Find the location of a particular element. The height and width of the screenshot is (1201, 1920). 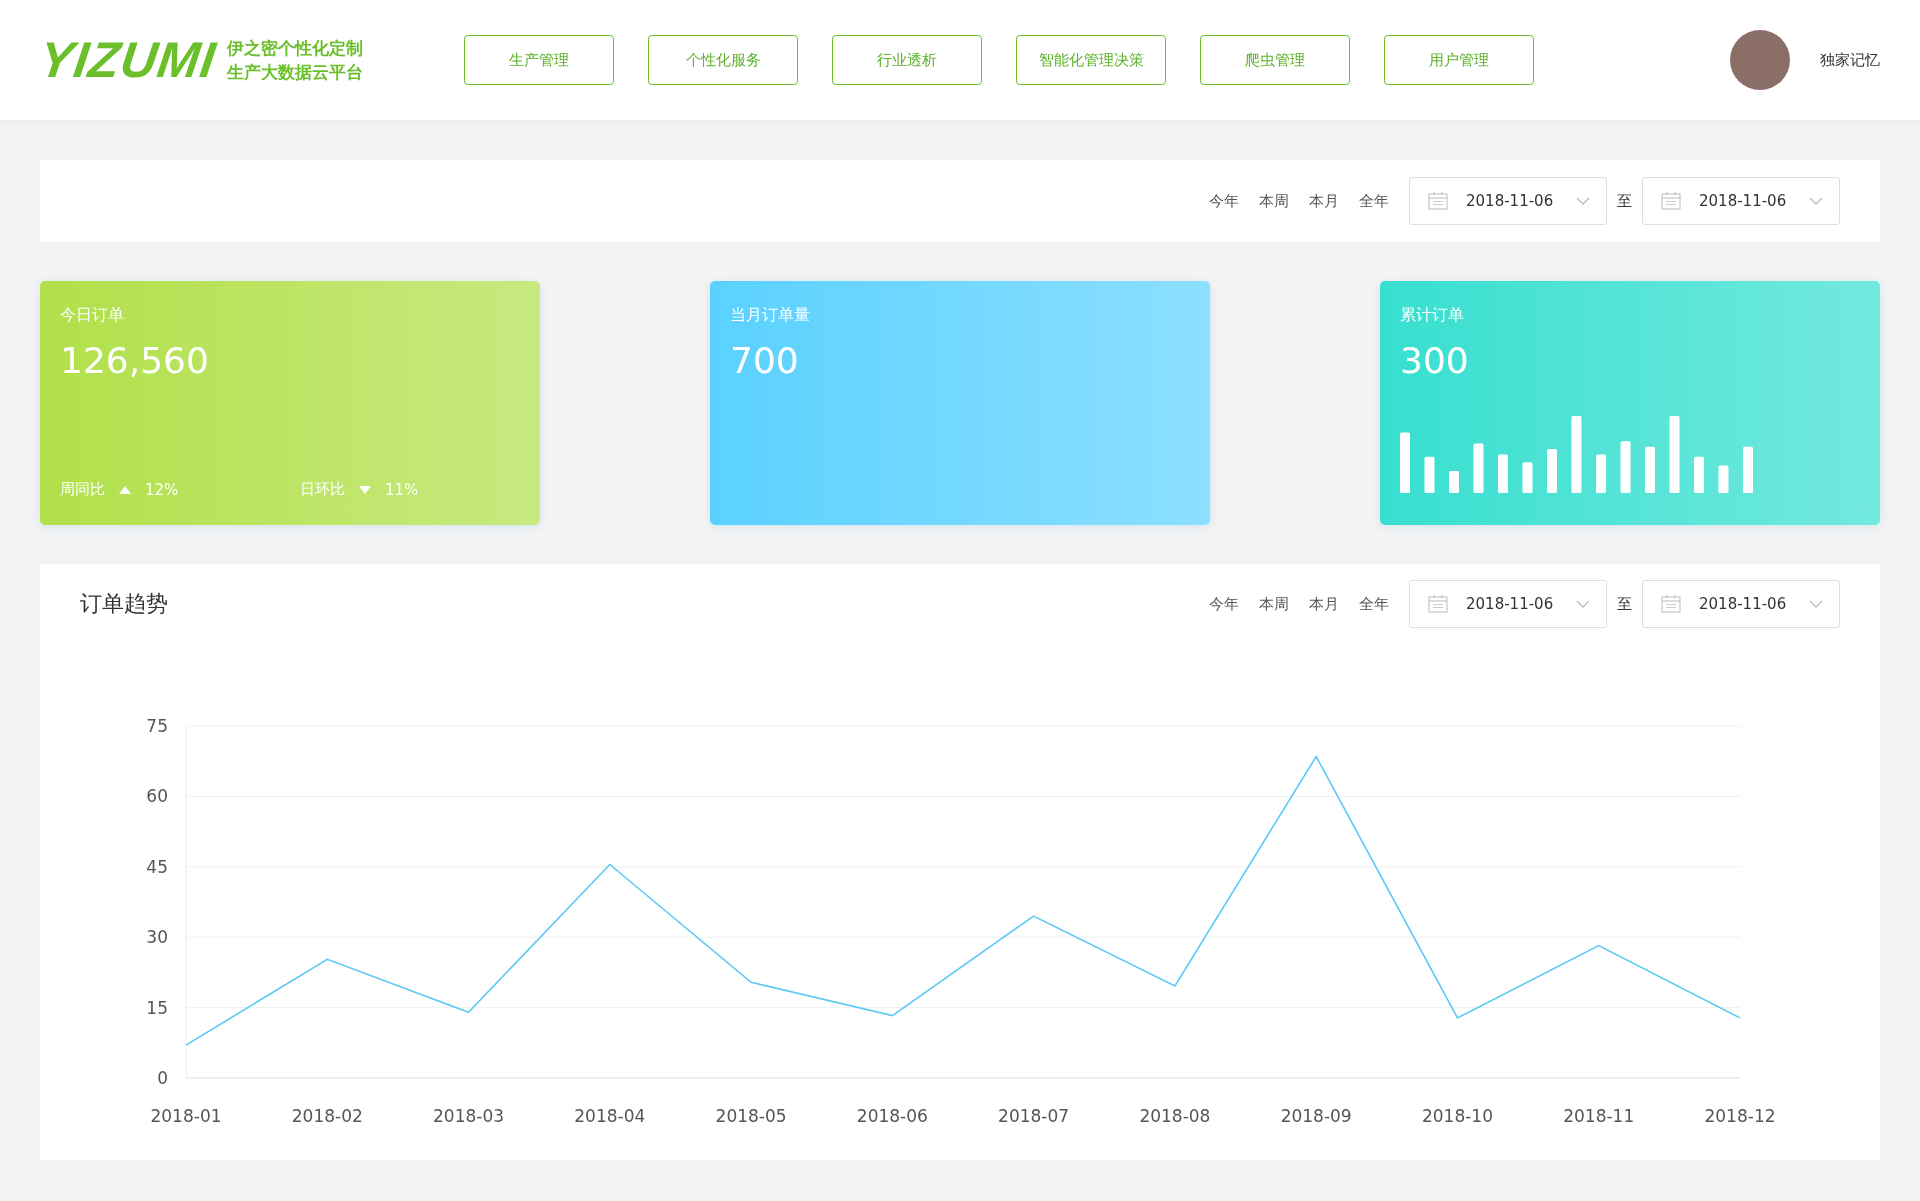

x-tick-label: 2018-08 is located at coordinates (1175, 1116).